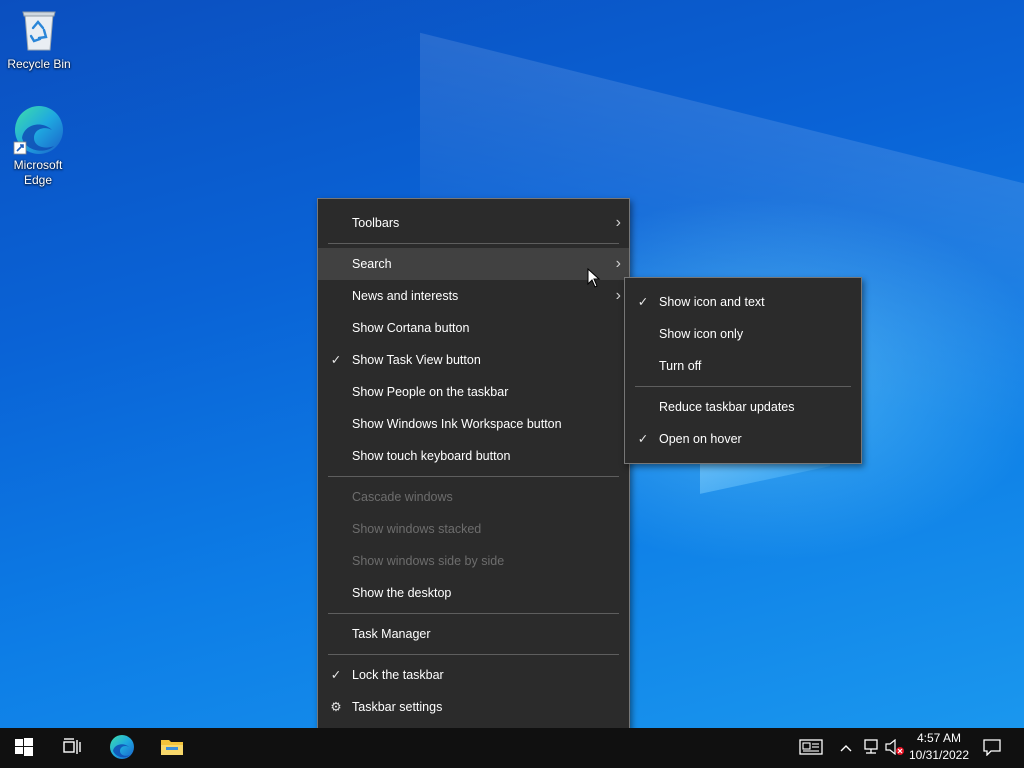 The height and width of the screenshot is (768, 1024). What do you see at coordinates (457, 424) in the screenshot?
I see `menu-item-label: Show Windows Ink Workspace button` at bounding box center [457, 424].